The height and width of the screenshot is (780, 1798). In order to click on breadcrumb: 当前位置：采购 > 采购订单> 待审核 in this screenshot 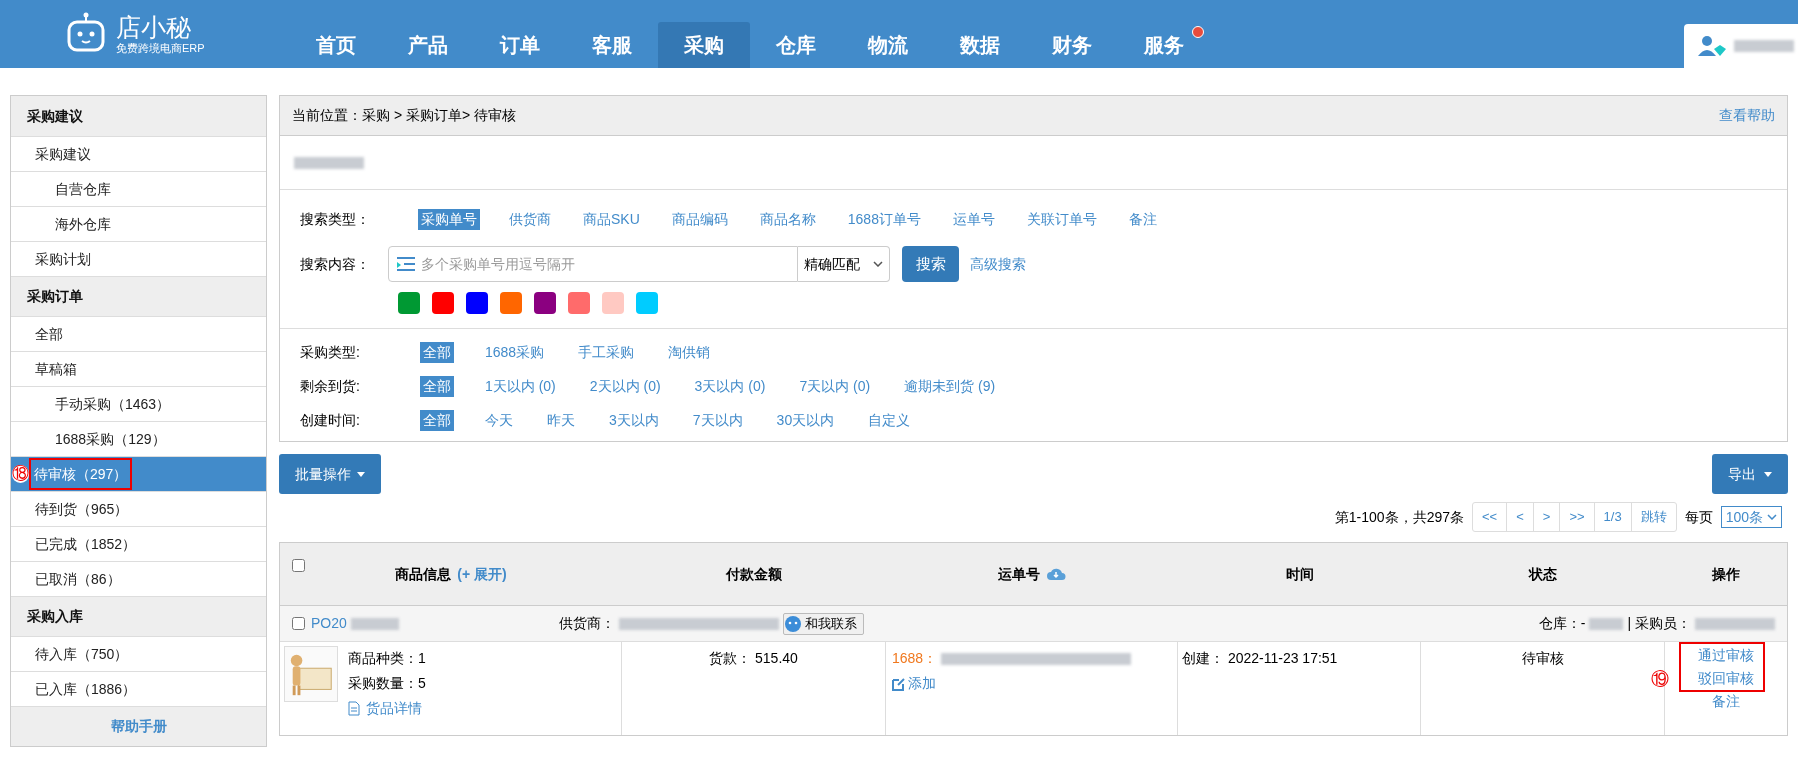, I will do `click(404, 115)`.